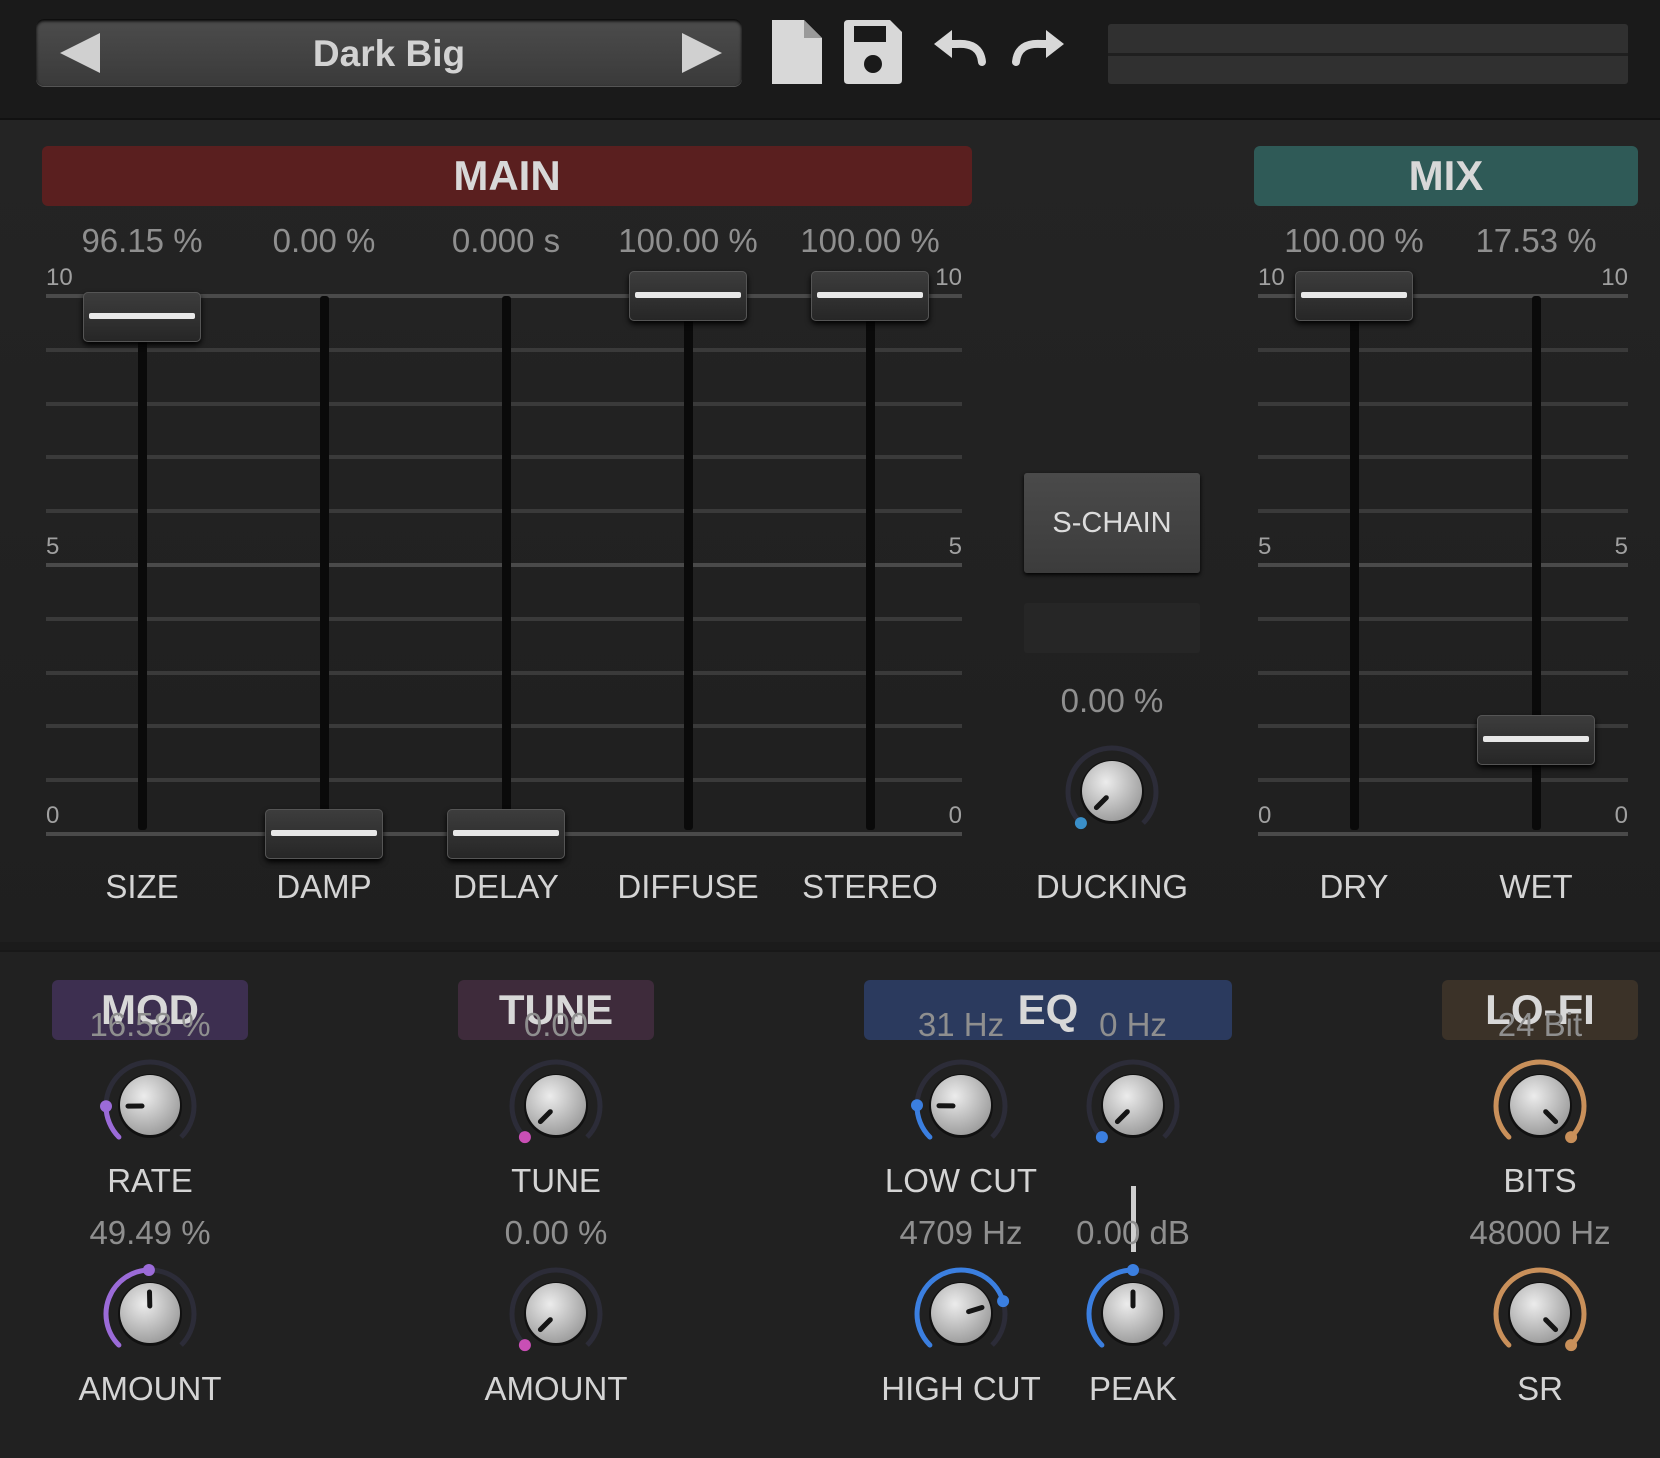 The height and width of the screenshot is (1458, 1660). I want to click on scale-label-right: 5, so click(947, 547).